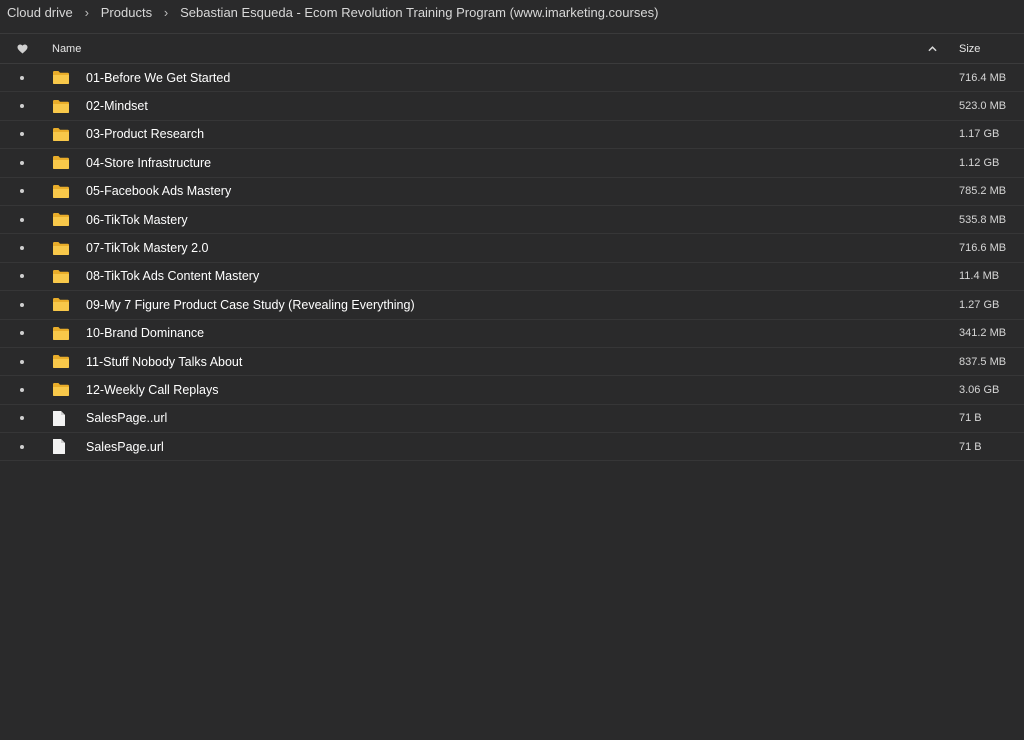 This screenshot has width=1024, height=740. What do you see at coordinates (145, 333) in the screenshot?
I see `item-name: 10-Brand Dominance` at bounding box center [145, 333].